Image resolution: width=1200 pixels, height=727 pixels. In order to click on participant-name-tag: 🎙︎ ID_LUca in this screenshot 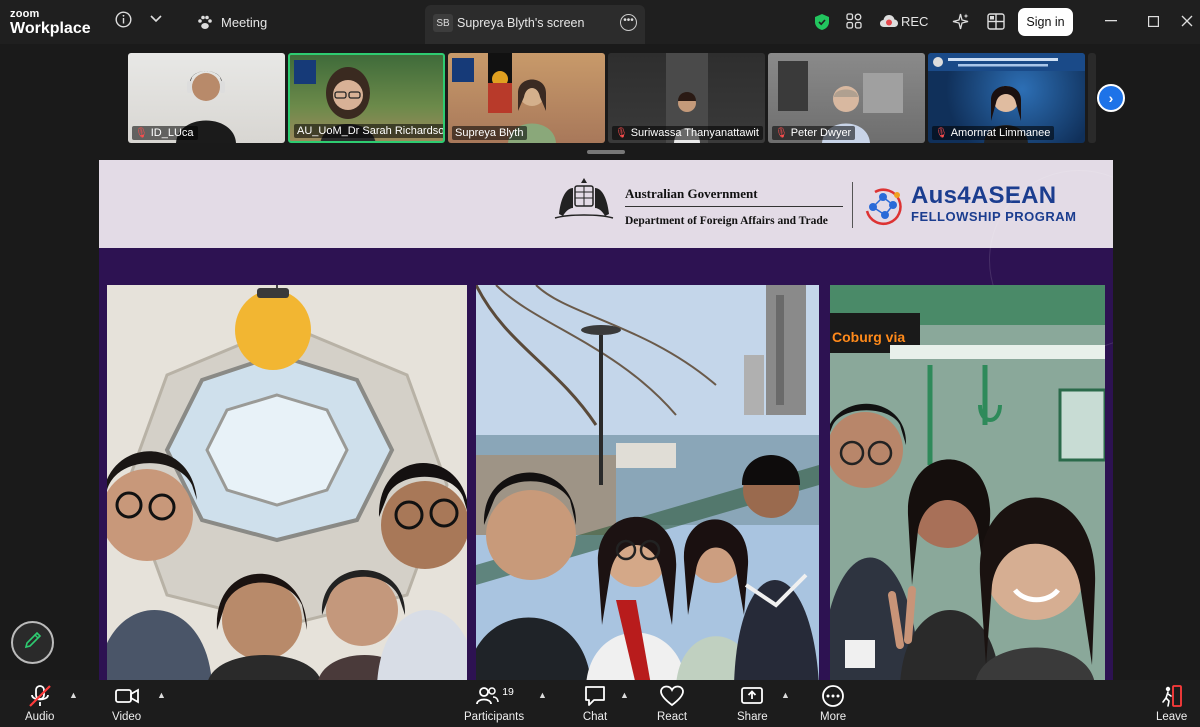, I will do `click(165, 133)`.